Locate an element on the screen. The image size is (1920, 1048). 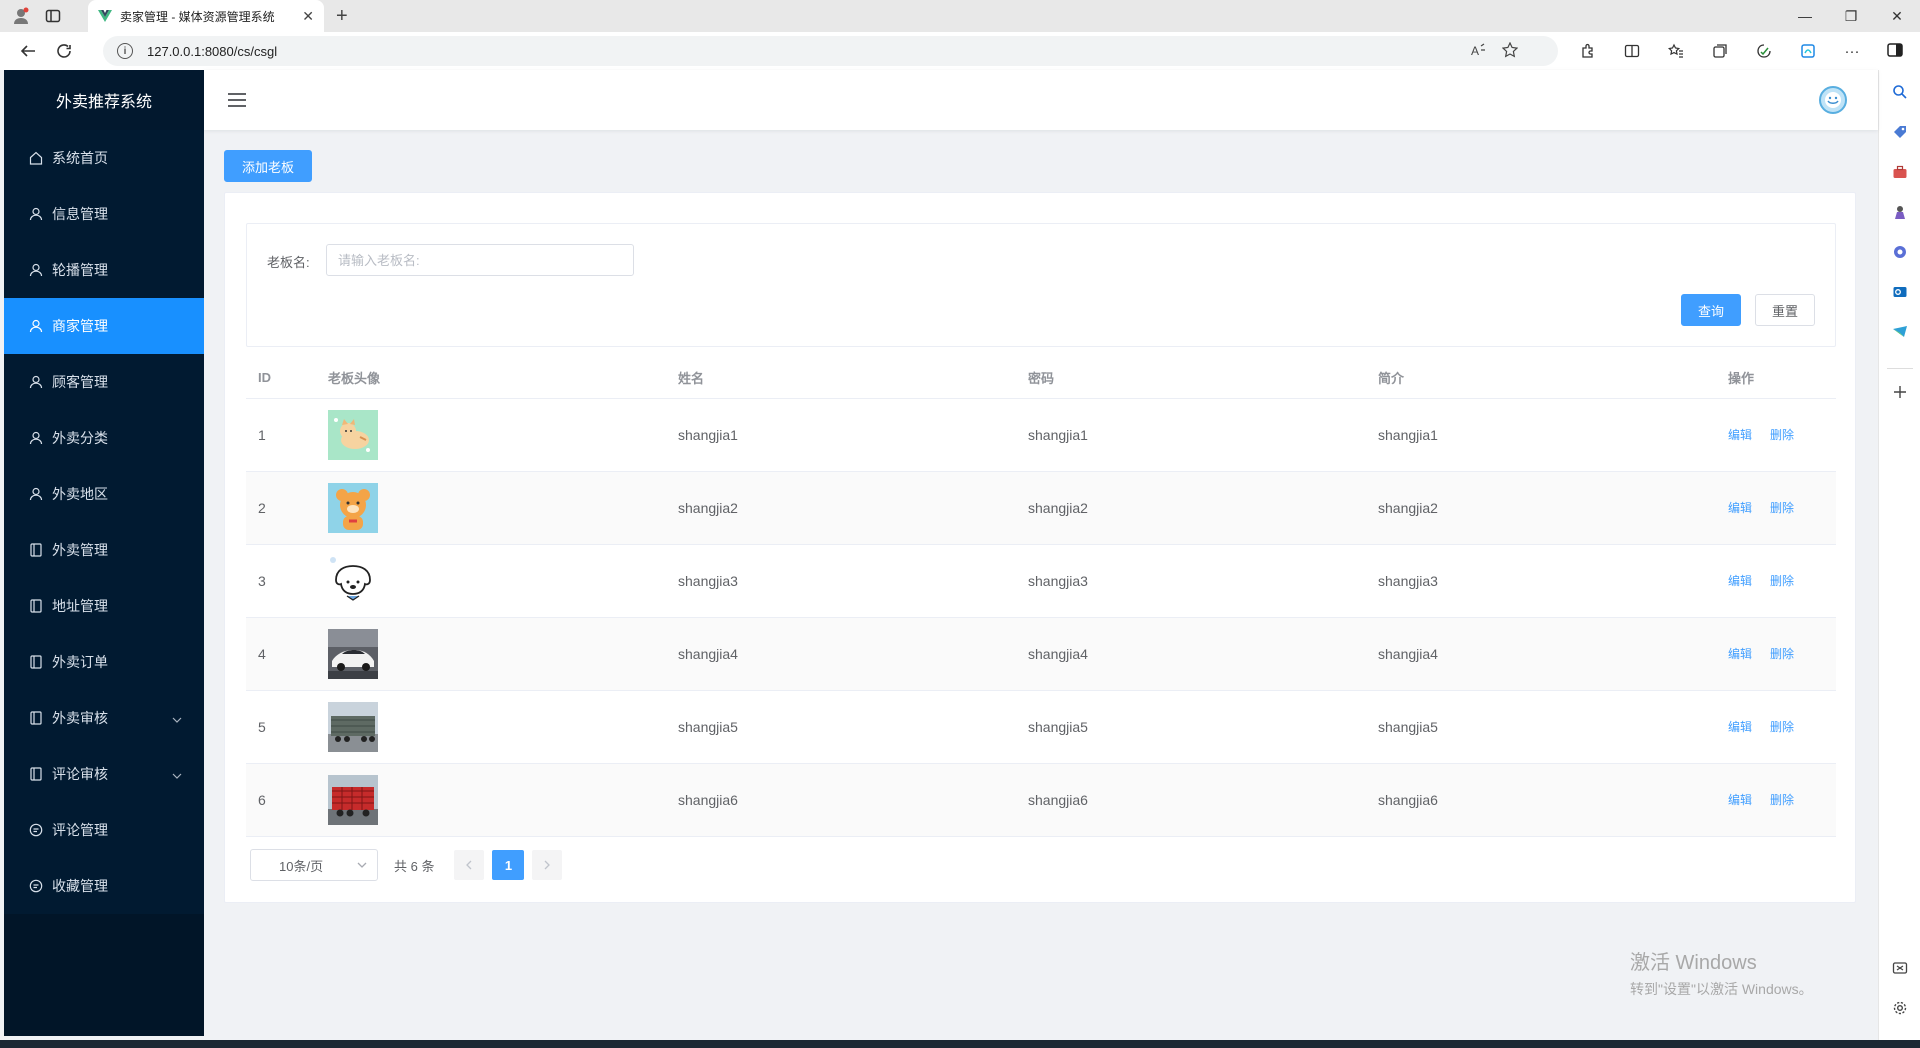
back-icon is located at coordinates (28, 51).